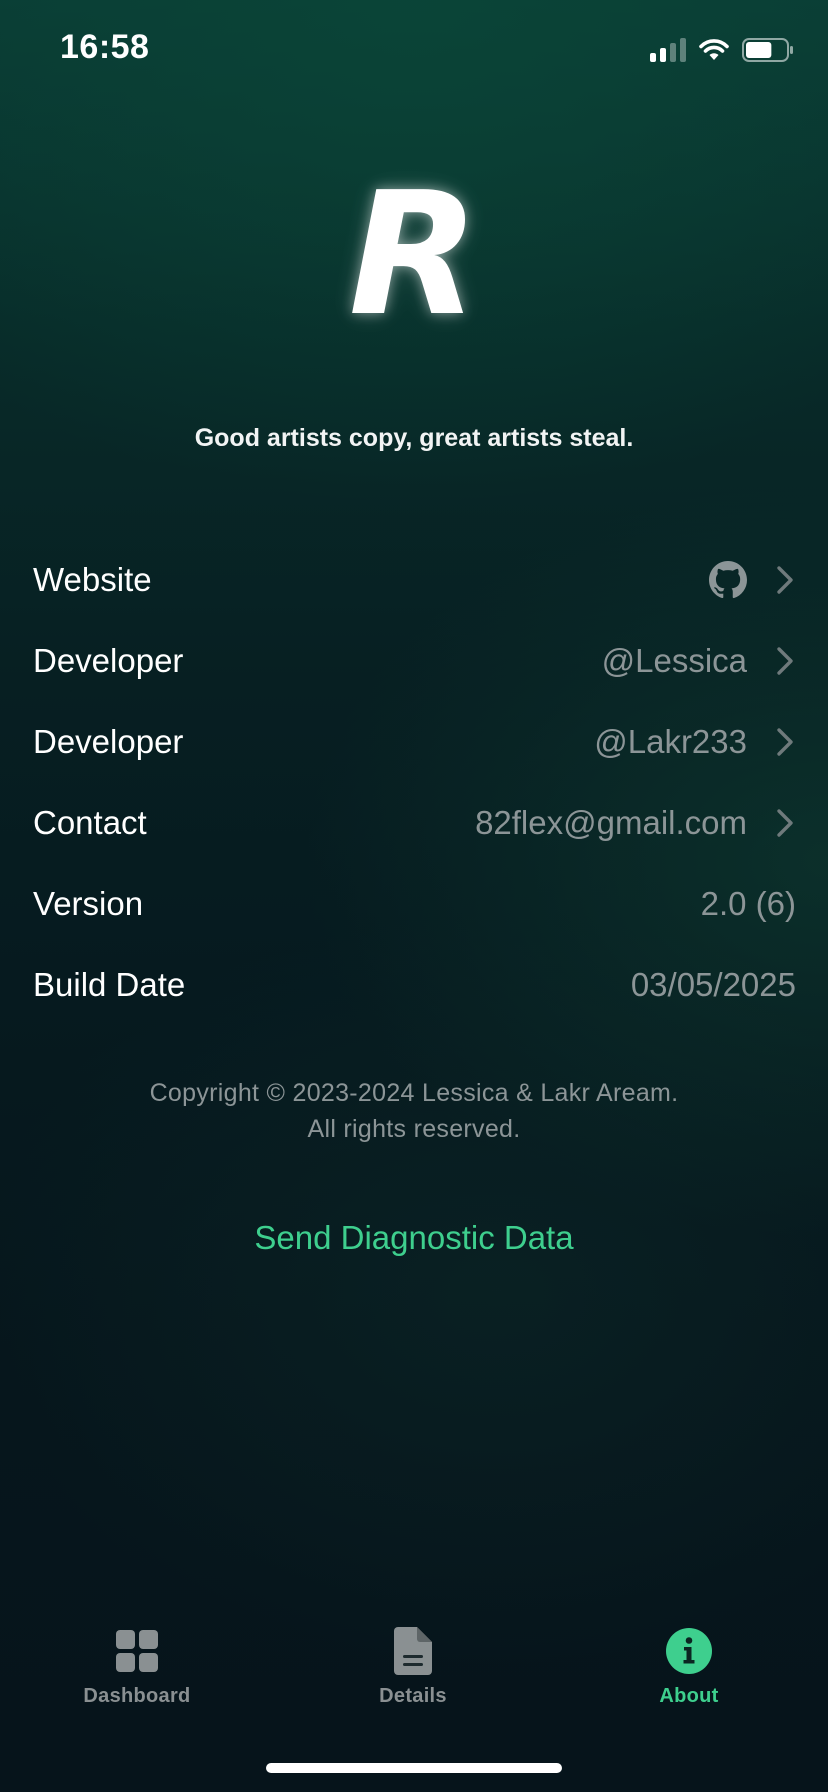  What do you see at coordinates (689, 1696) in the screenshot?
I see `tab-label: About` at bounding box center [689, 1696].